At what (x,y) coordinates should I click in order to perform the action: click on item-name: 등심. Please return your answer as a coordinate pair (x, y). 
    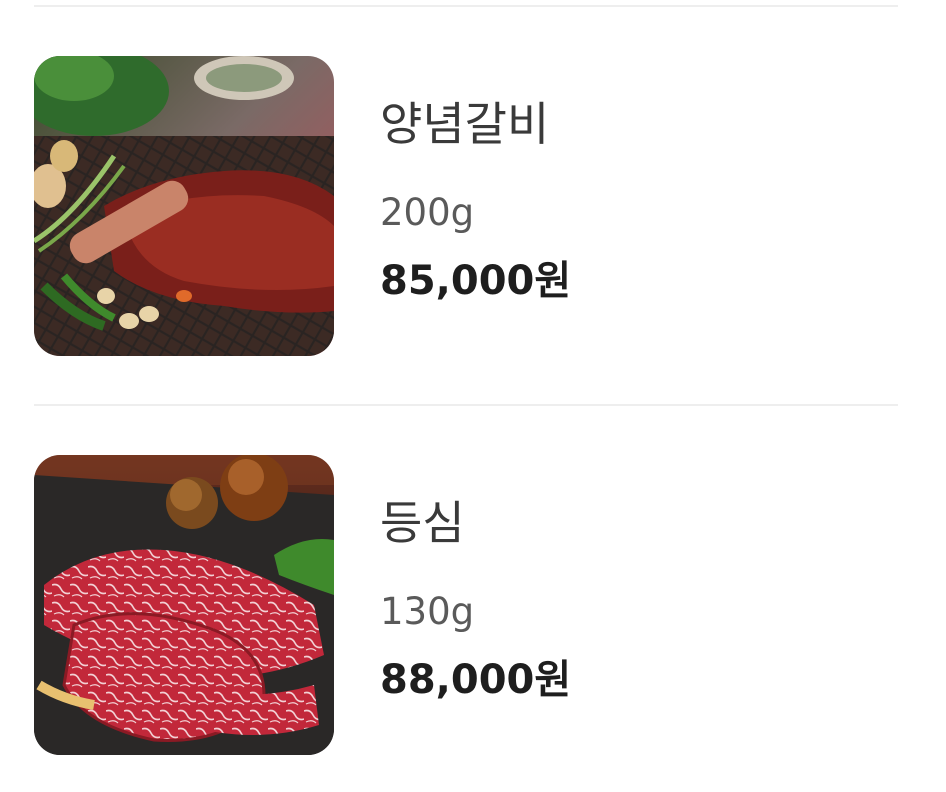
    Looking at the image, I should click on (422, 523).